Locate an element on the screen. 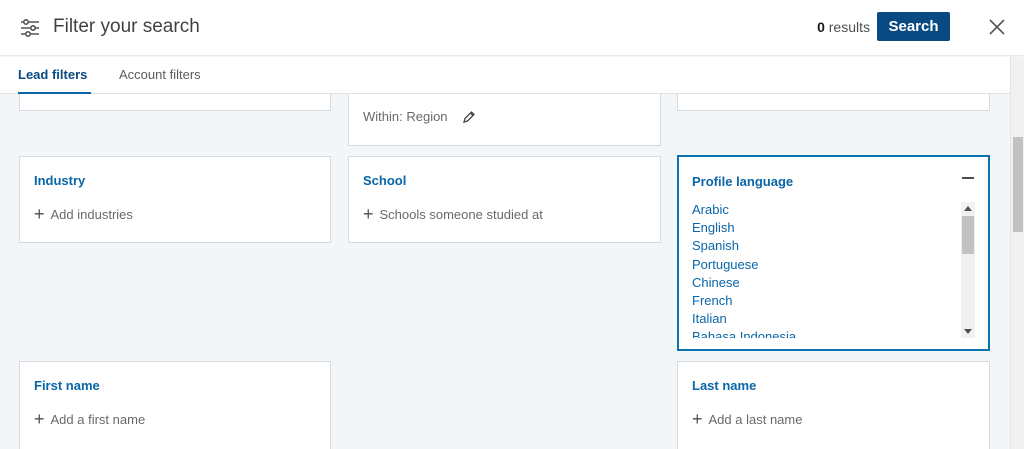 Image resolution: width=1024 pixels, height=449 pixels. last-name-filter-card: Last name + Add a last name is located at coordinates (833, 405).